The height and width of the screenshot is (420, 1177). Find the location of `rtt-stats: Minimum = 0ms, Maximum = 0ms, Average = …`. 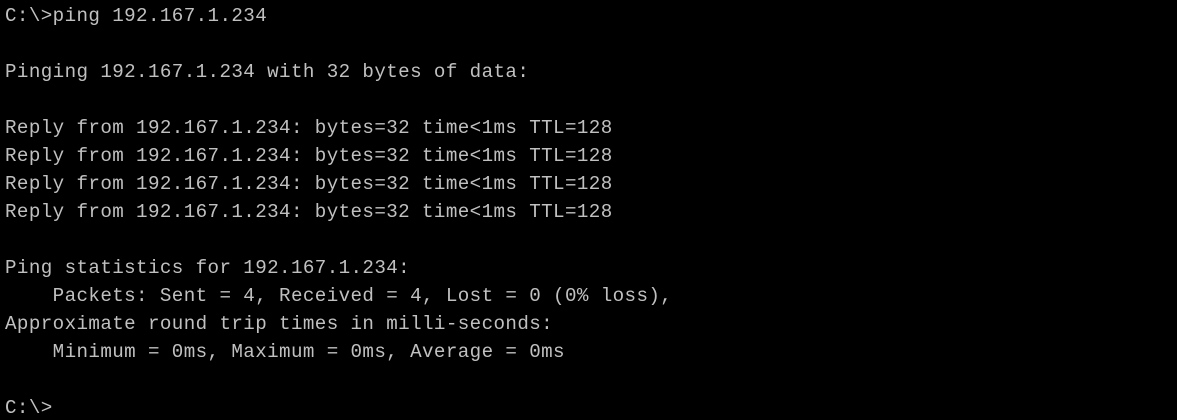

rtt-stats: Minimum = 0ms, Maximum = 0ms, Average = … is located at coordinates (285, 352).